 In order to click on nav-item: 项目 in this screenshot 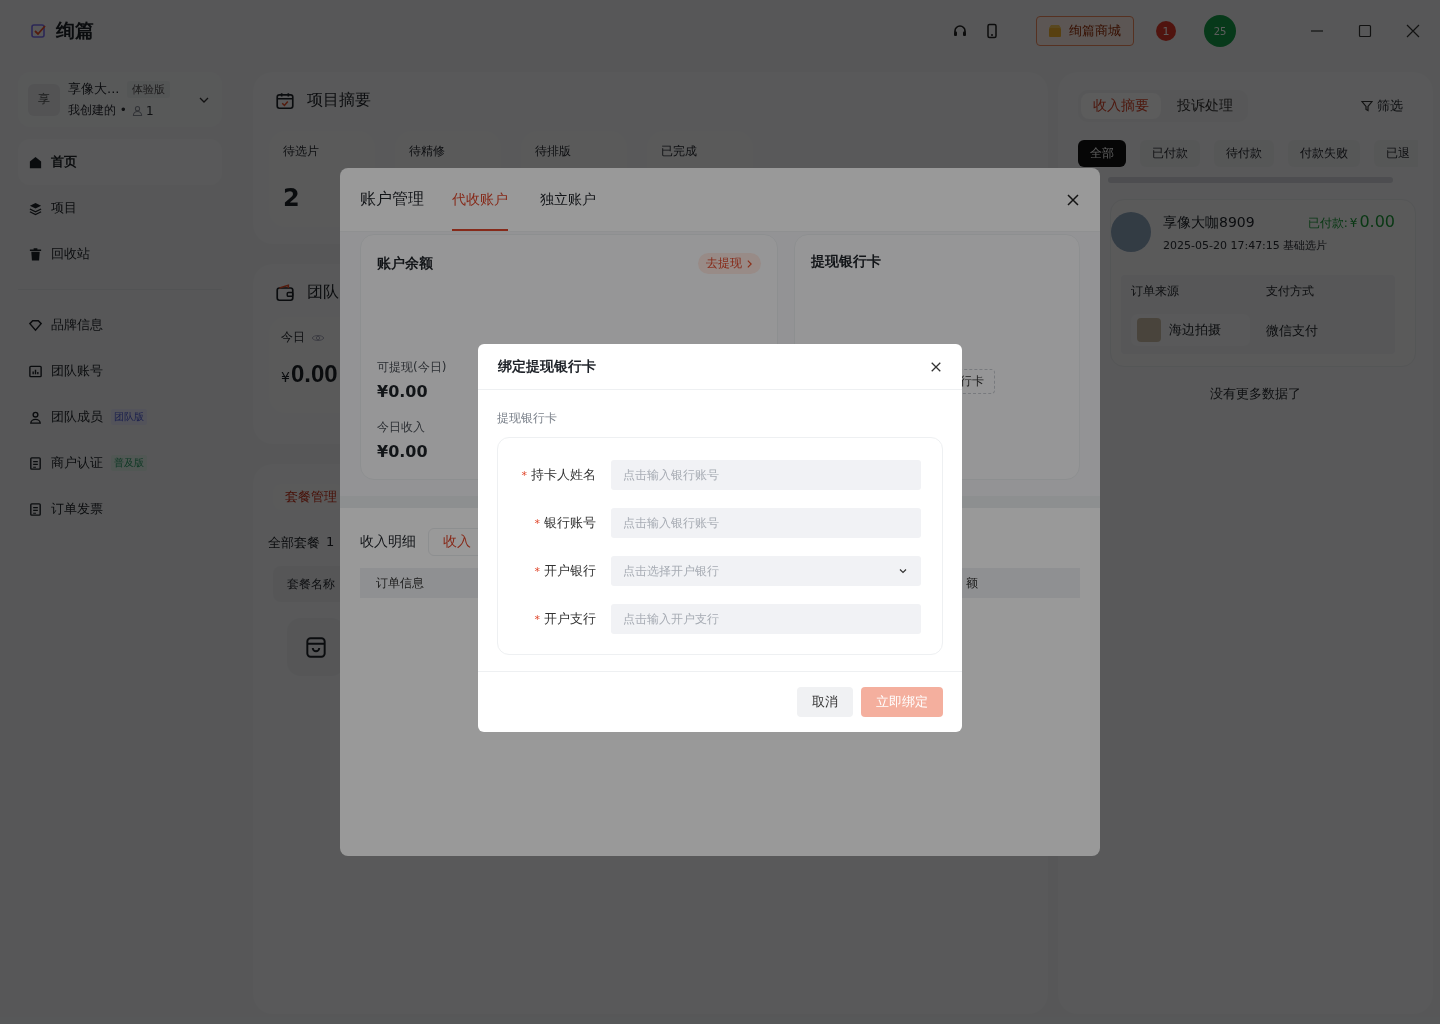, I will do `click(120, 208)`.